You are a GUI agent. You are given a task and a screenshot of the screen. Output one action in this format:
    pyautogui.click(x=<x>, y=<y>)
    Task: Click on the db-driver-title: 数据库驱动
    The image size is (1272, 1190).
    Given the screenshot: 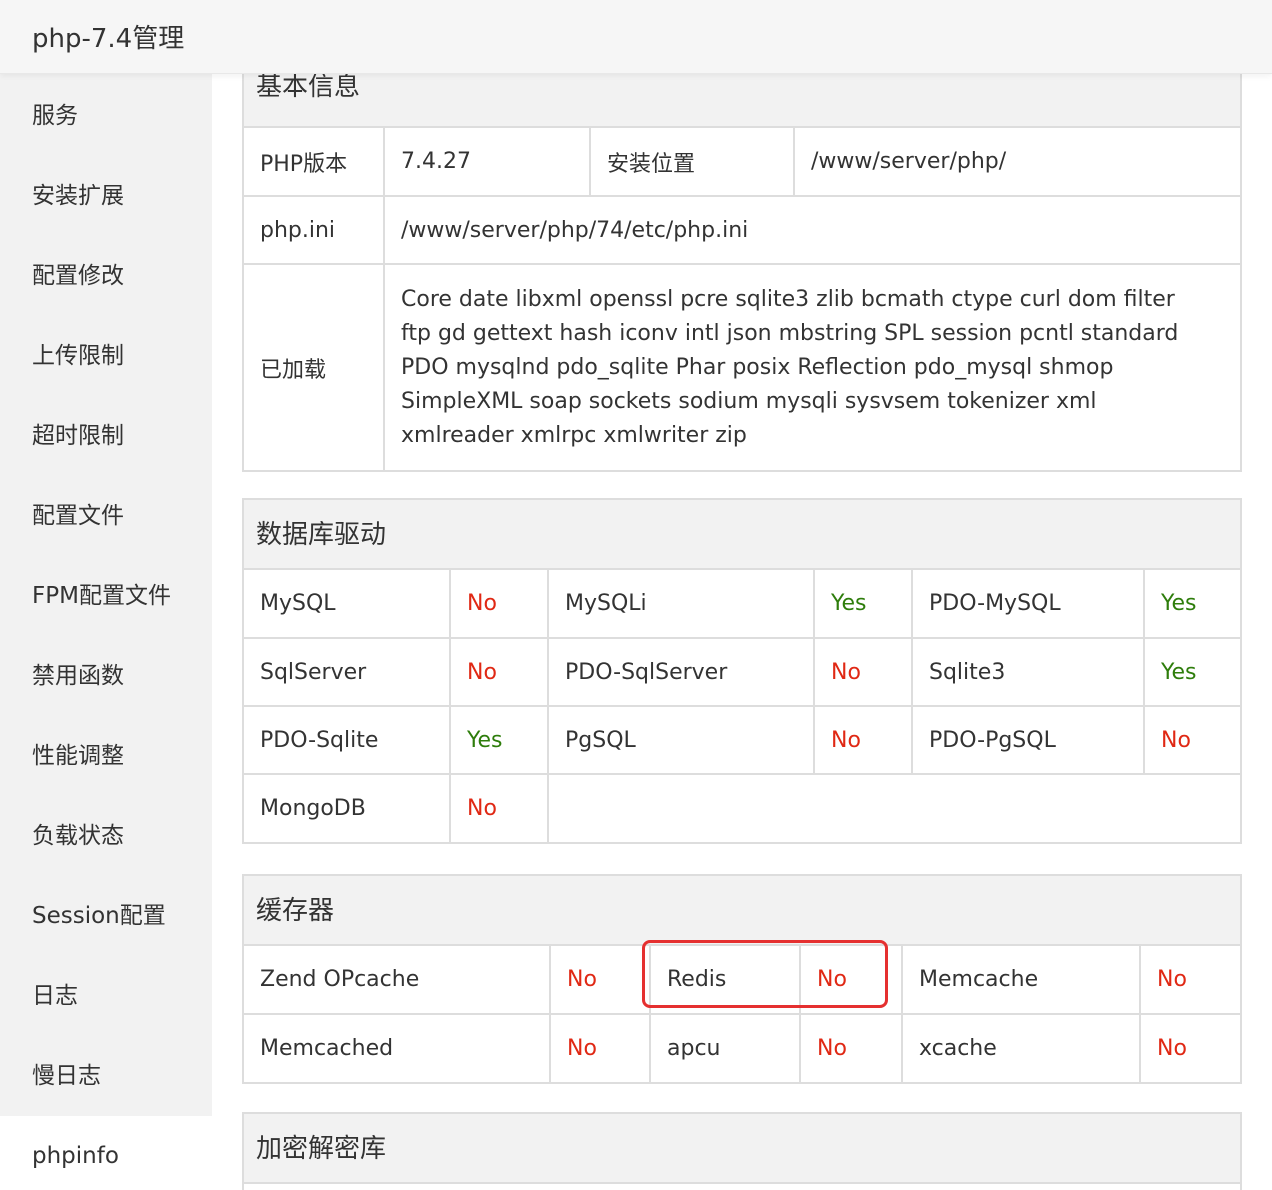 What is the action you would take?
    pyautogui.click(x=742, y=535)
    